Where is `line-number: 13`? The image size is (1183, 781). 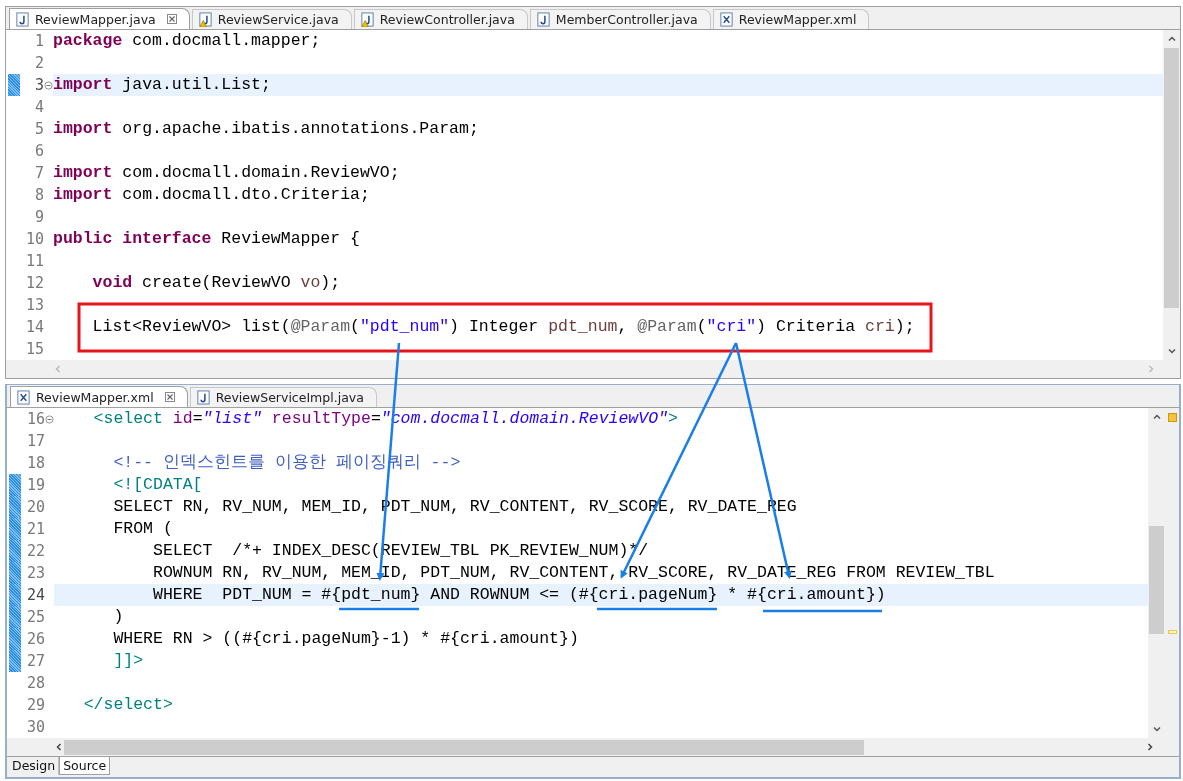
line-number: 13 is located at coordinates (34, 305).